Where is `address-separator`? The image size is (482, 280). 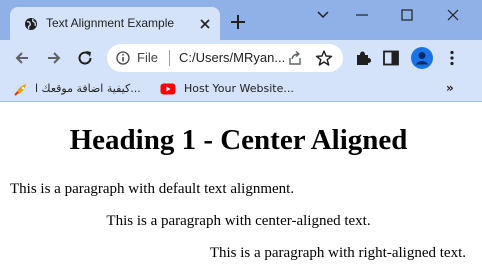
address-separator is located at coordinates (169, 58).